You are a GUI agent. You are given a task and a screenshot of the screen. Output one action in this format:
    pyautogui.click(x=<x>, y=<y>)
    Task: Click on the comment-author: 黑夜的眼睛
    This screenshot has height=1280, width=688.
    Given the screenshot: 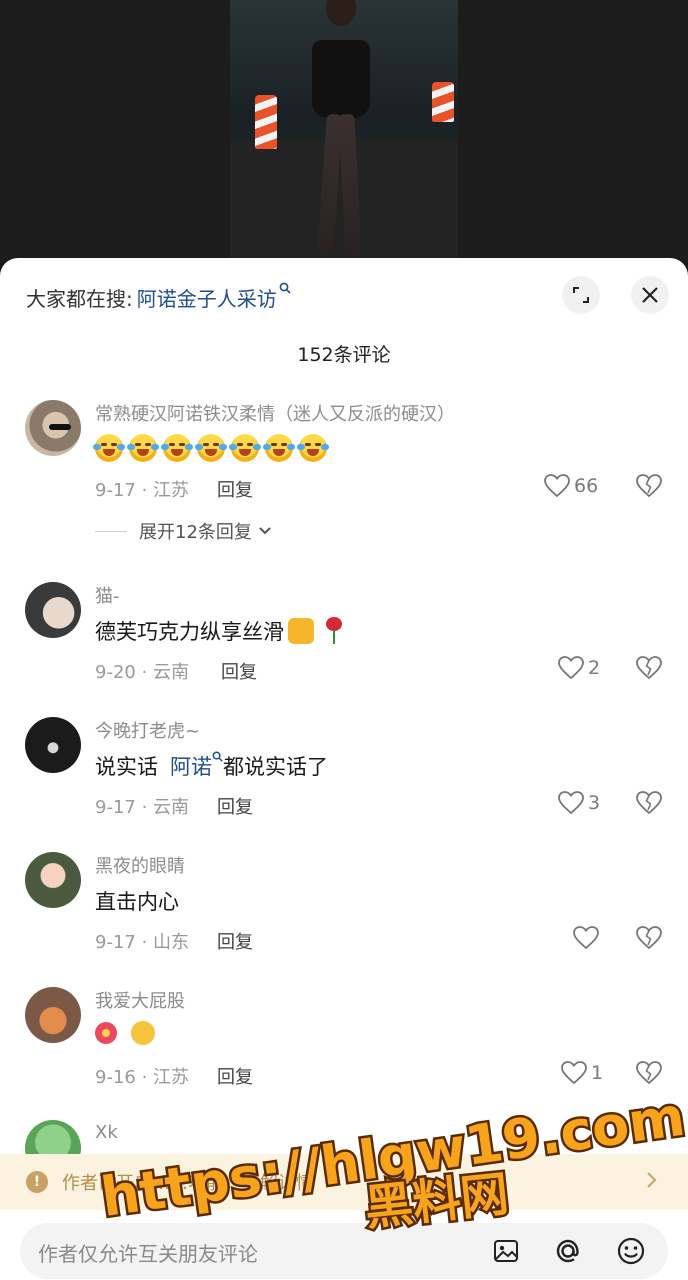 What is the action you would take?
    pyautogui.click(x=140, y=865)
    